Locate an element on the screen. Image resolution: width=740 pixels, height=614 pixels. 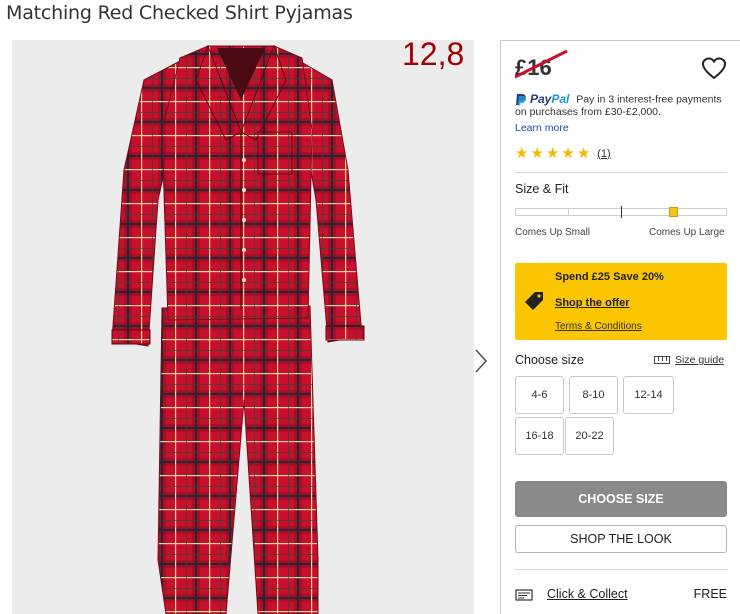
click-collect-row: Click & Collect FREE is located at coordinates (621, 596).